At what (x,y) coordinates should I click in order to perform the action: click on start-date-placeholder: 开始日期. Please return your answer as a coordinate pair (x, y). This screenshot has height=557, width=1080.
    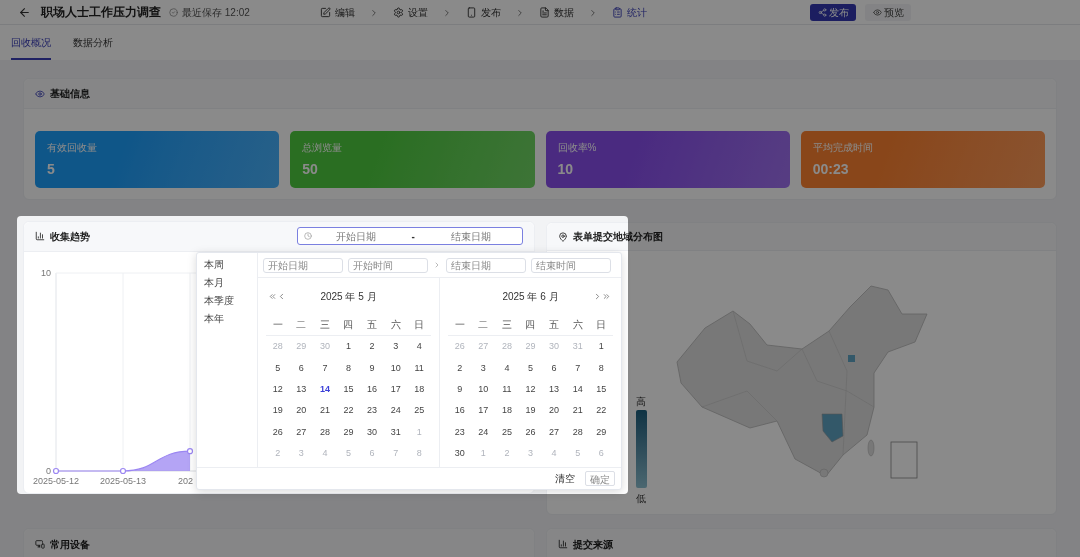
    Looking at the image, I should click on (355, 236).